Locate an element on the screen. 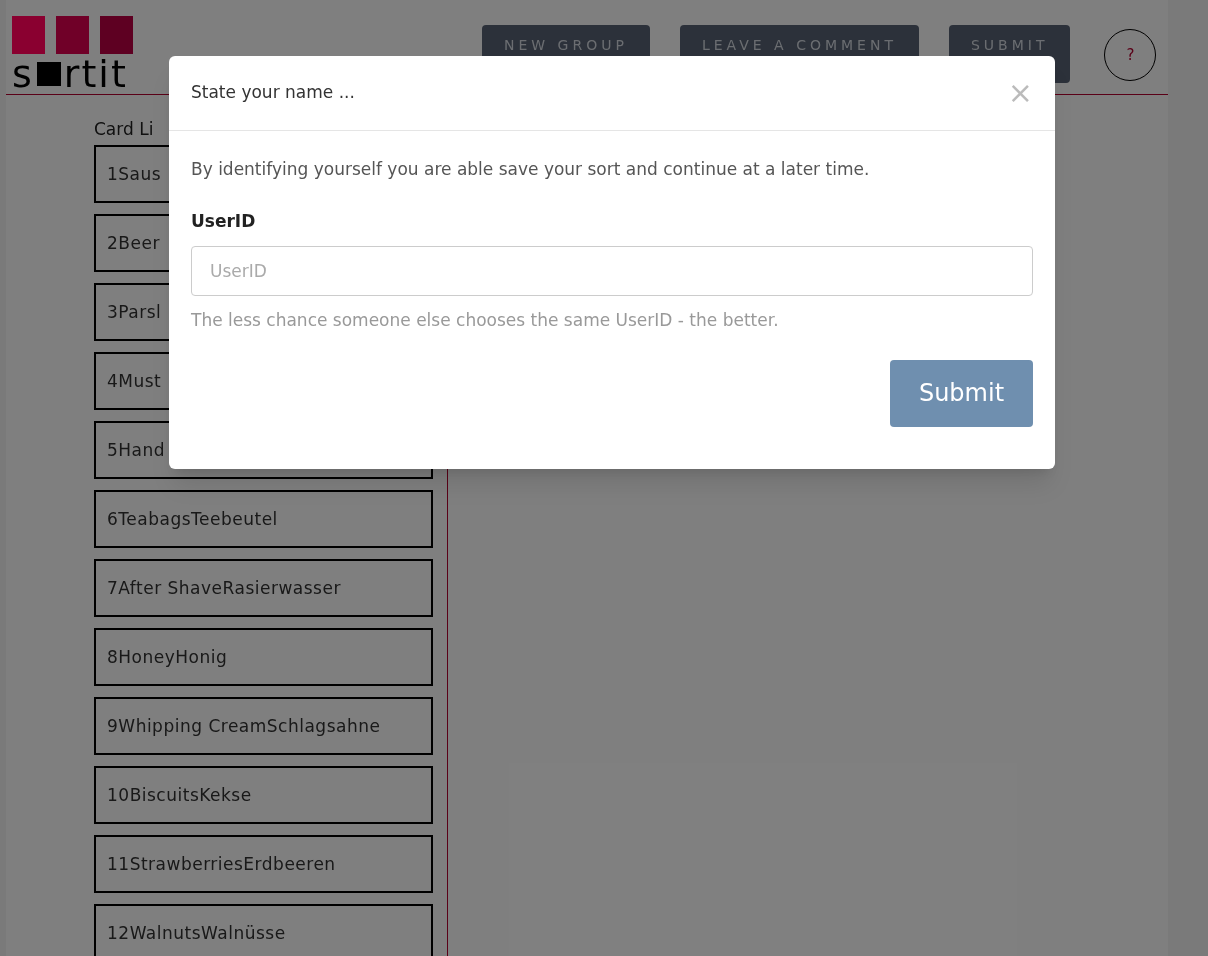 Image resolution: width=1208 pixels, height=956 pixels. card: 8HoneyHonig is located at coordinates (263, 656).